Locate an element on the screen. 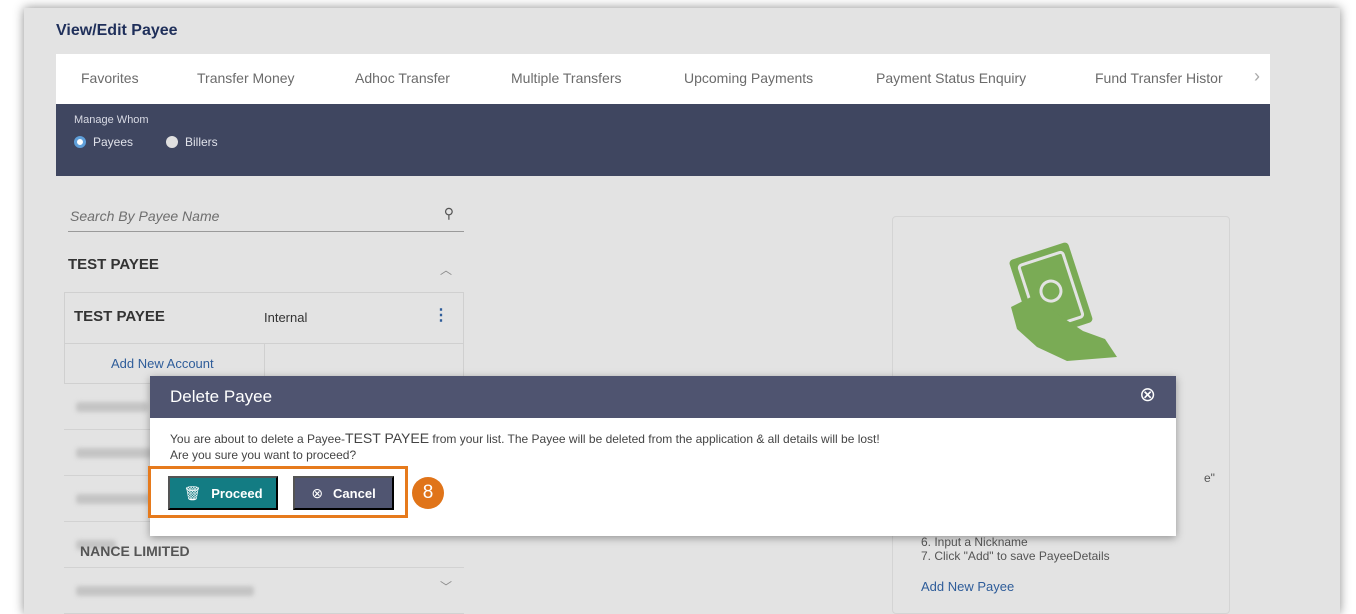 This screenshot has width=1356, height=614. add-new-account-link: Add New Account is located at coordinates (162, 363).